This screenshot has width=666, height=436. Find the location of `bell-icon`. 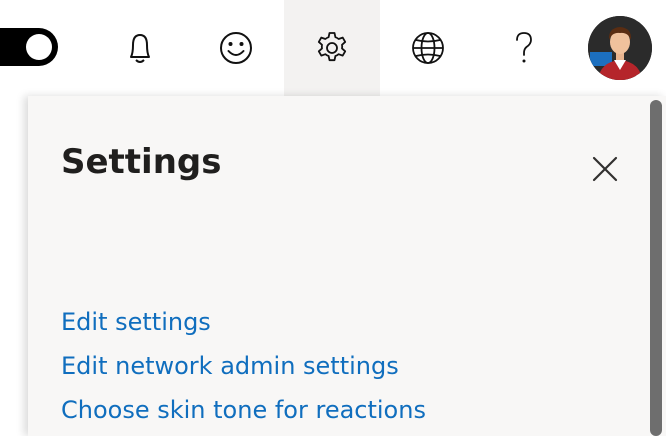

bell-icon is located at coordinates (140, 48).